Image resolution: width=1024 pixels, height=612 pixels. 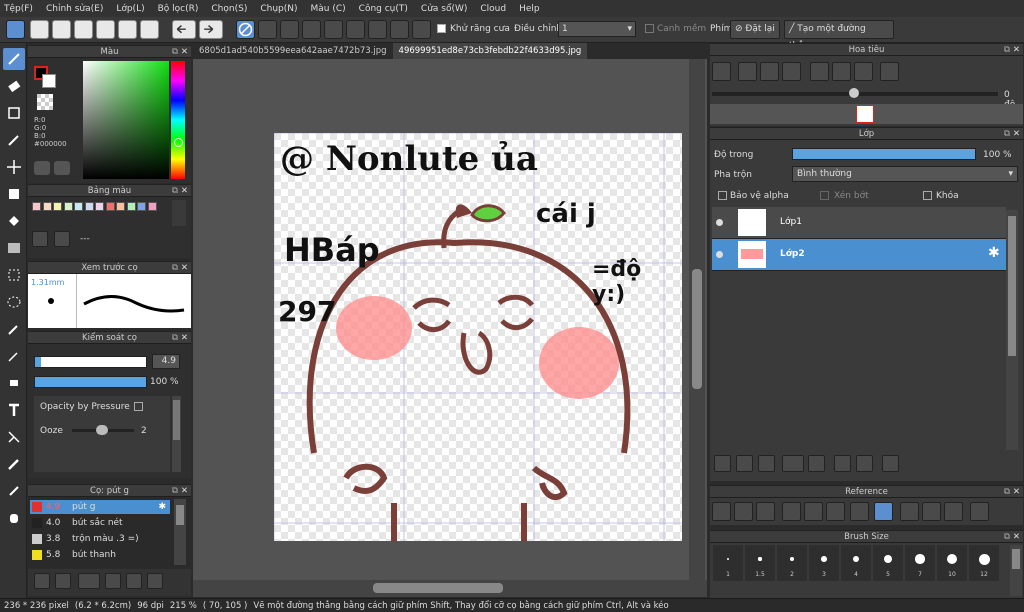 What do you see at coordinates (743, 511) in the screenshot?
I see `open-folder-icon` at bounding box center [743, 511].